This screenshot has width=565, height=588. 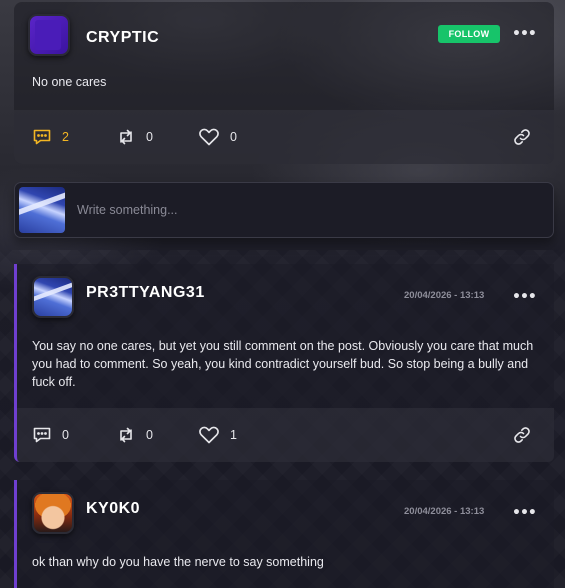 What do you see at coordinates (69, 82) in the screenshot?
I see `post-body: No one cares` at bounding box center [69, 82].